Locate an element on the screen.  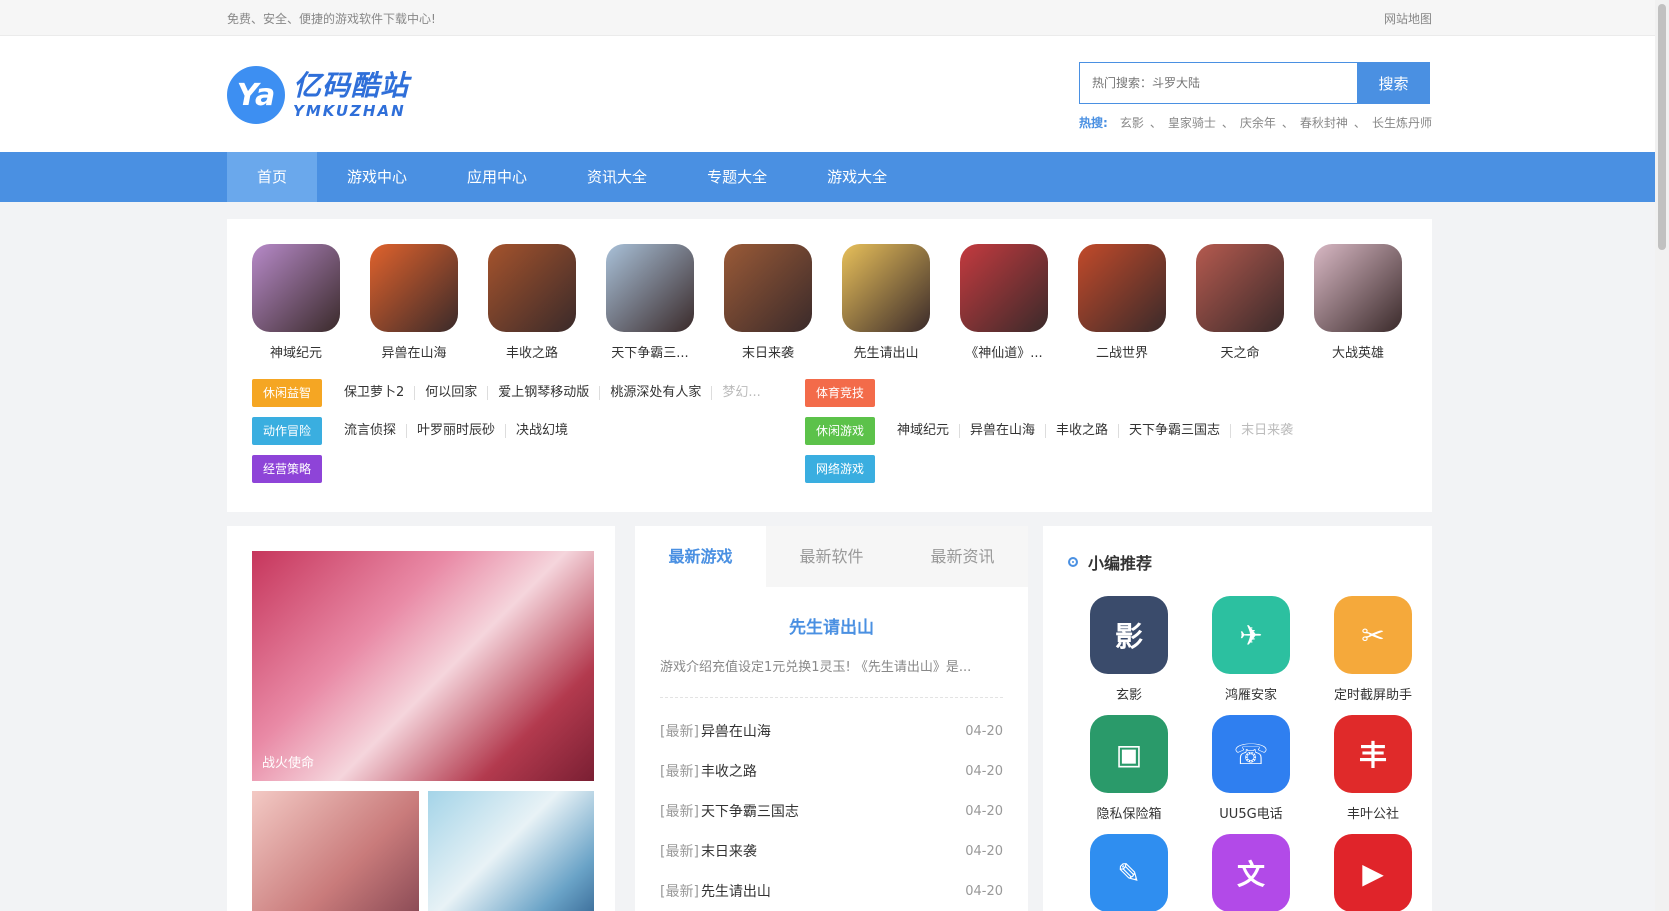
hot-search-link: 庆余年 is located at coordinates (1258, 122).